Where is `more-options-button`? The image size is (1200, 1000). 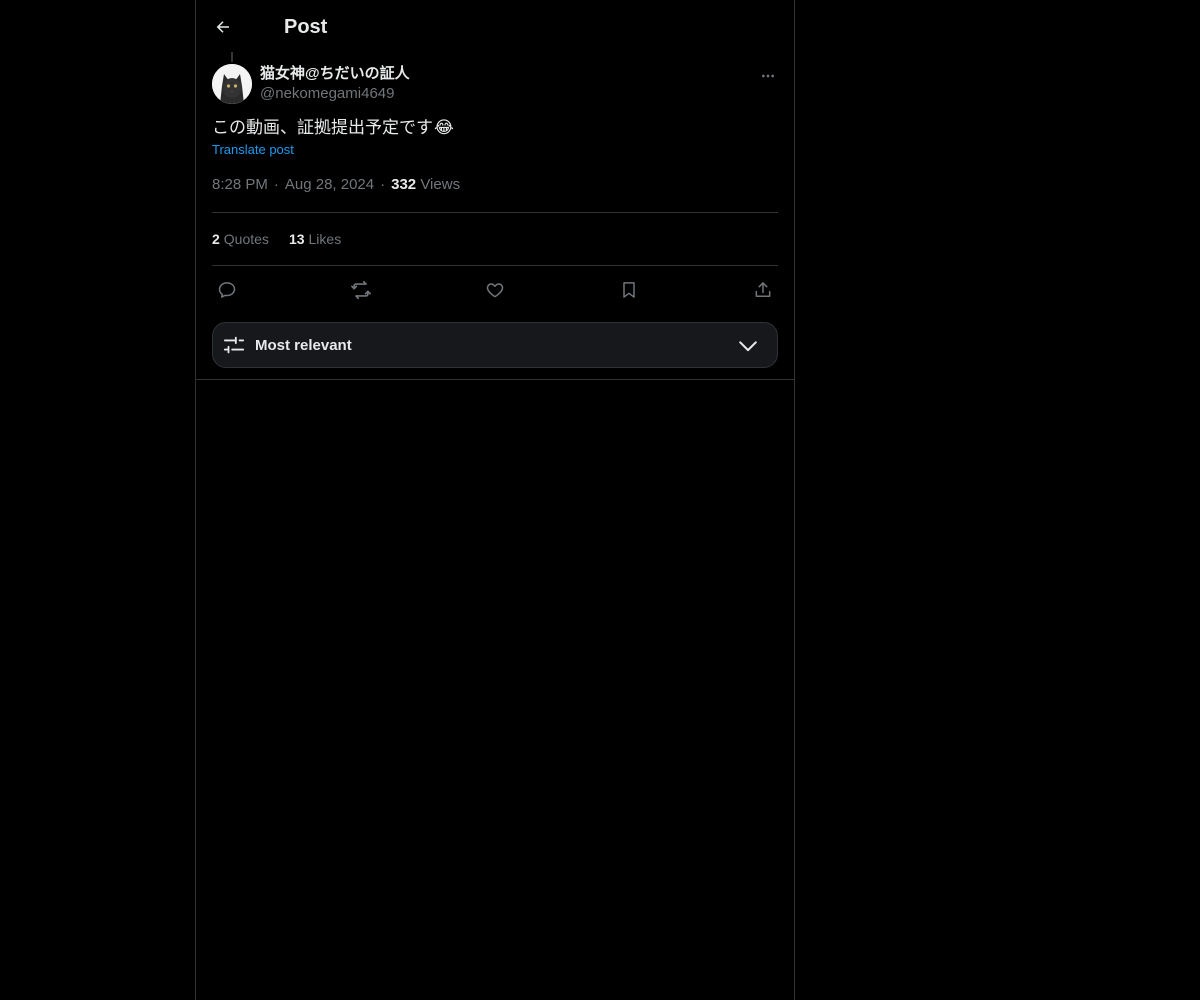
more-options-button is located at coordinates (768, 76).